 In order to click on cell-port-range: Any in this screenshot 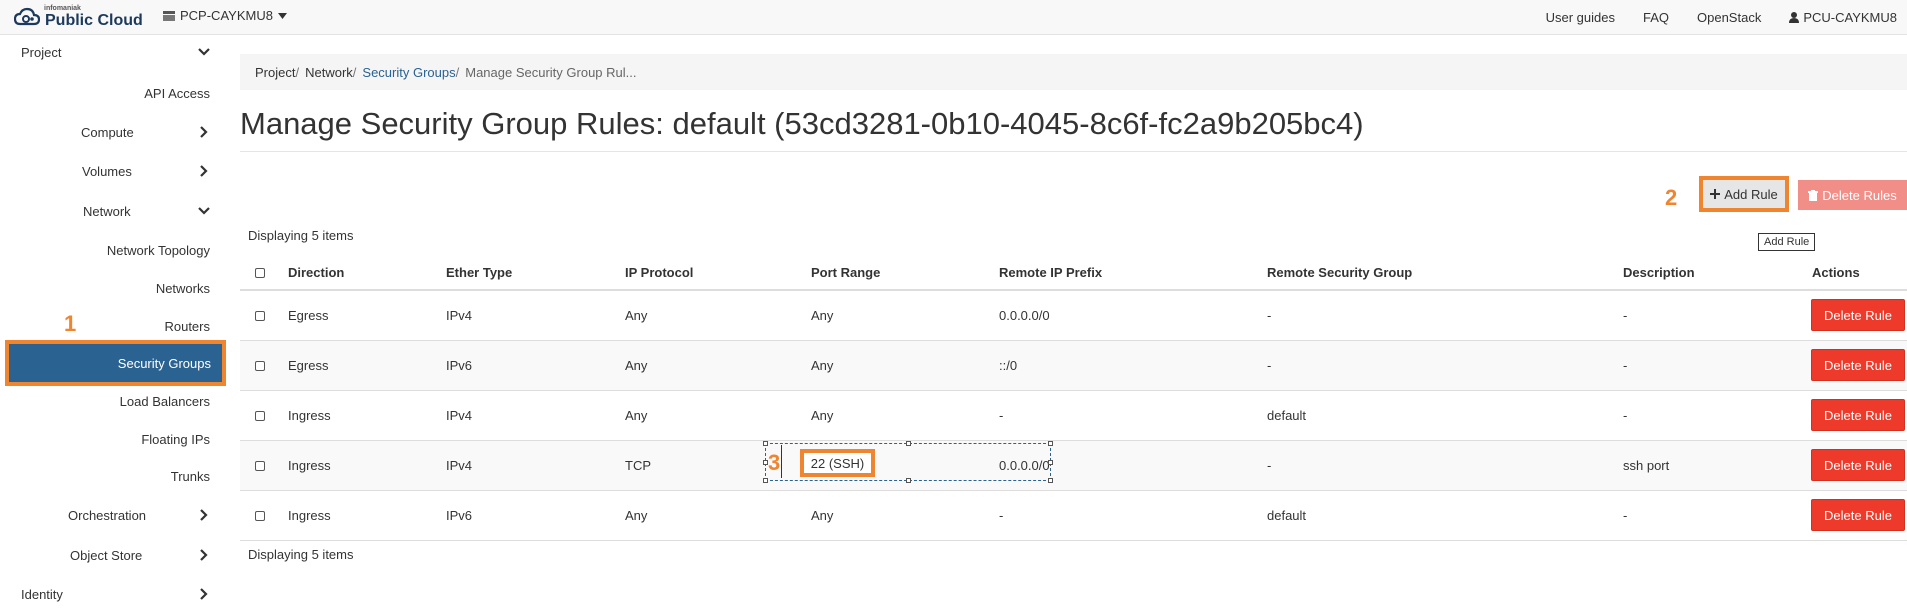, I will do `click(822, 365)`.